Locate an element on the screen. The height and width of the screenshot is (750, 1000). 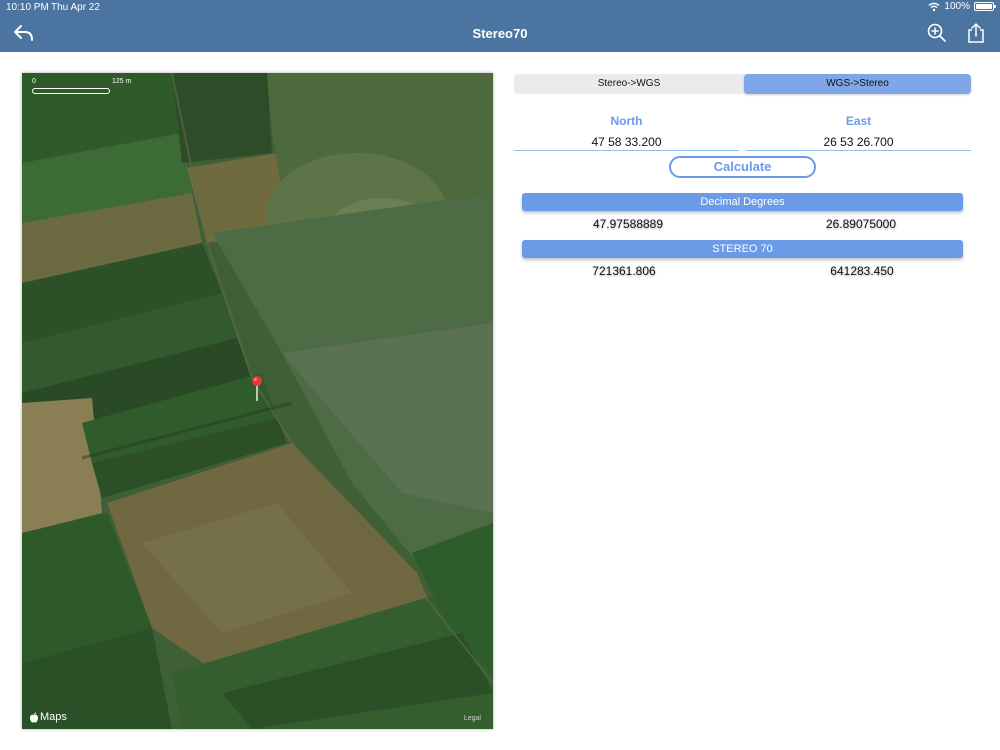
decimal-east-value: 26.89075000 is located at coordinates (861, 224).